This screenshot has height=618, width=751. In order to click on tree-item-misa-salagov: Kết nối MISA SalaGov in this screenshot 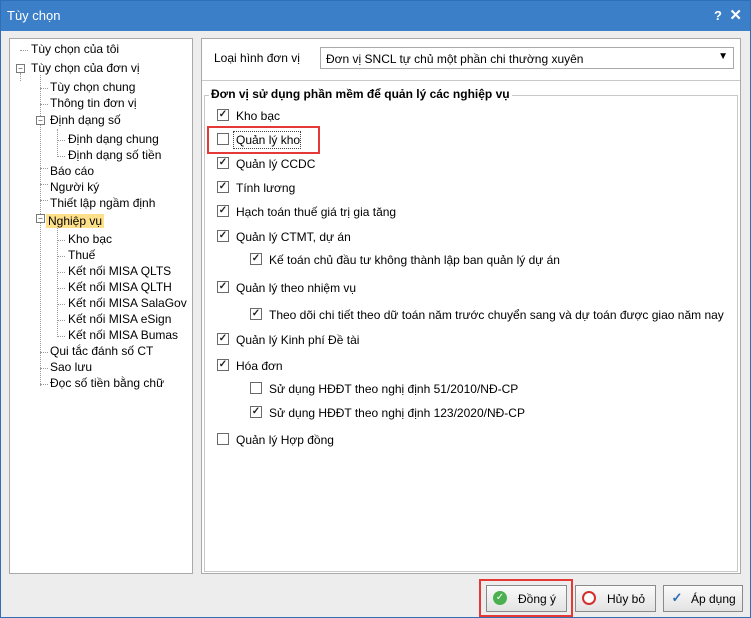, I will do `click(127, 303)`.